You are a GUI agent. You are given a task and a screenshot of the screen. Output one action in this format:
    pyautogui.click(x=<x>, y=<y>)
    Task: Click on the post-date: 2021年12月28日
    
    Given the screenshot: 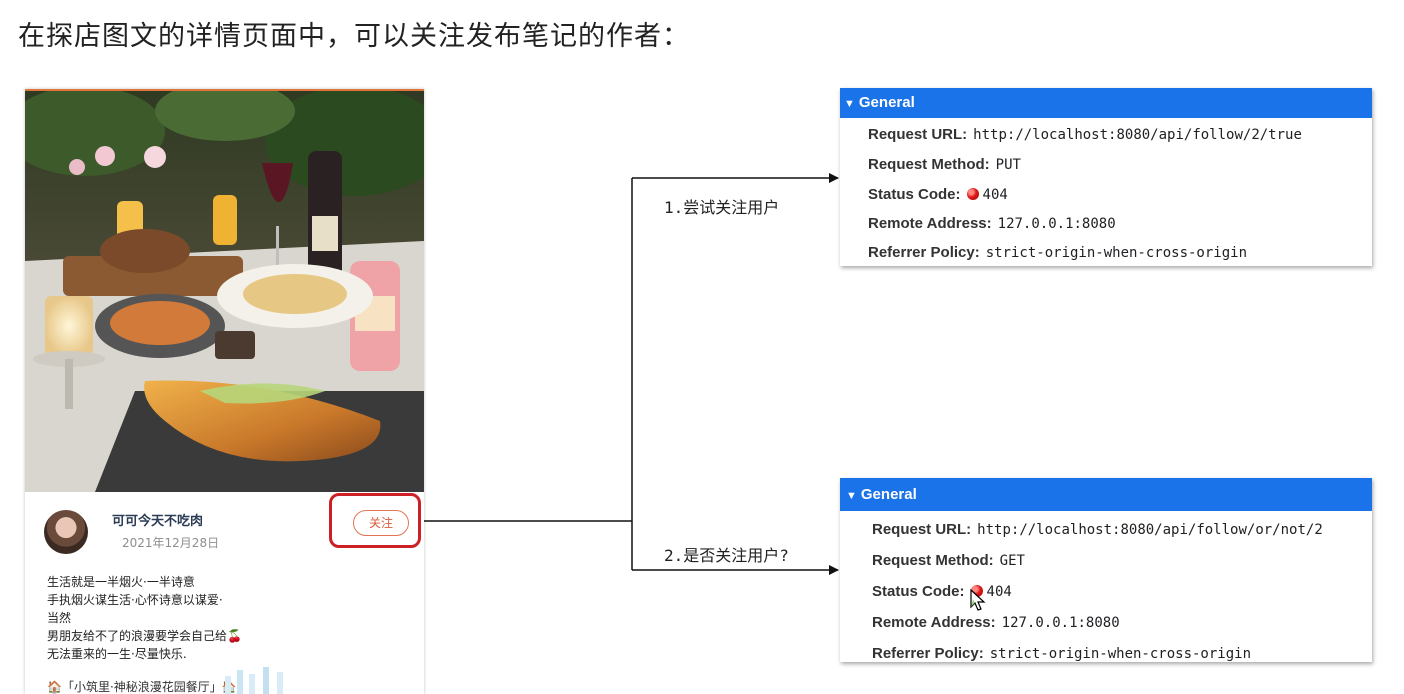 What is the action you would take?
    pyautogui.click(x=171, y=543)
    